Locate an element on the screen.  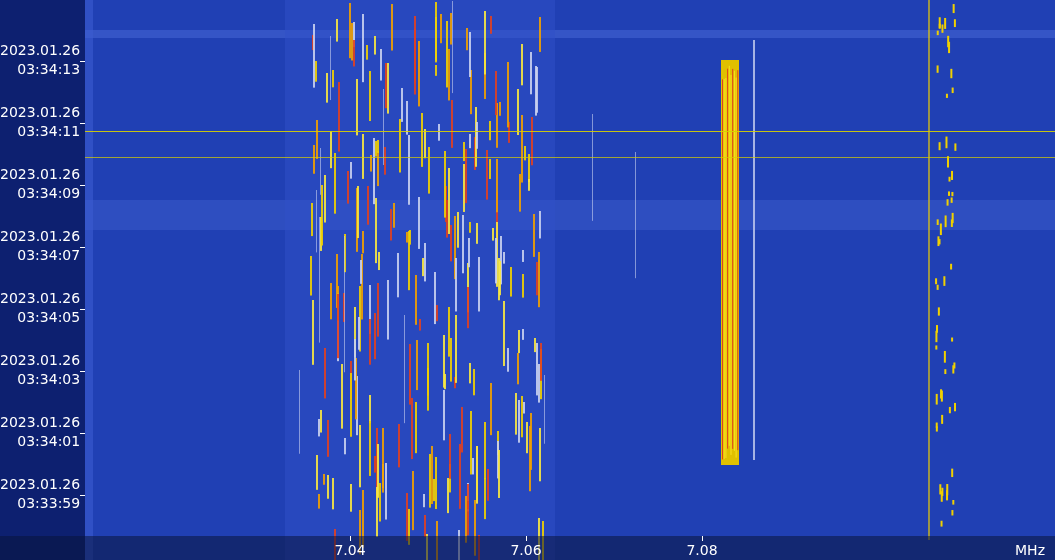
time-label: 03:34:05 is located at coordinates (48, 317).